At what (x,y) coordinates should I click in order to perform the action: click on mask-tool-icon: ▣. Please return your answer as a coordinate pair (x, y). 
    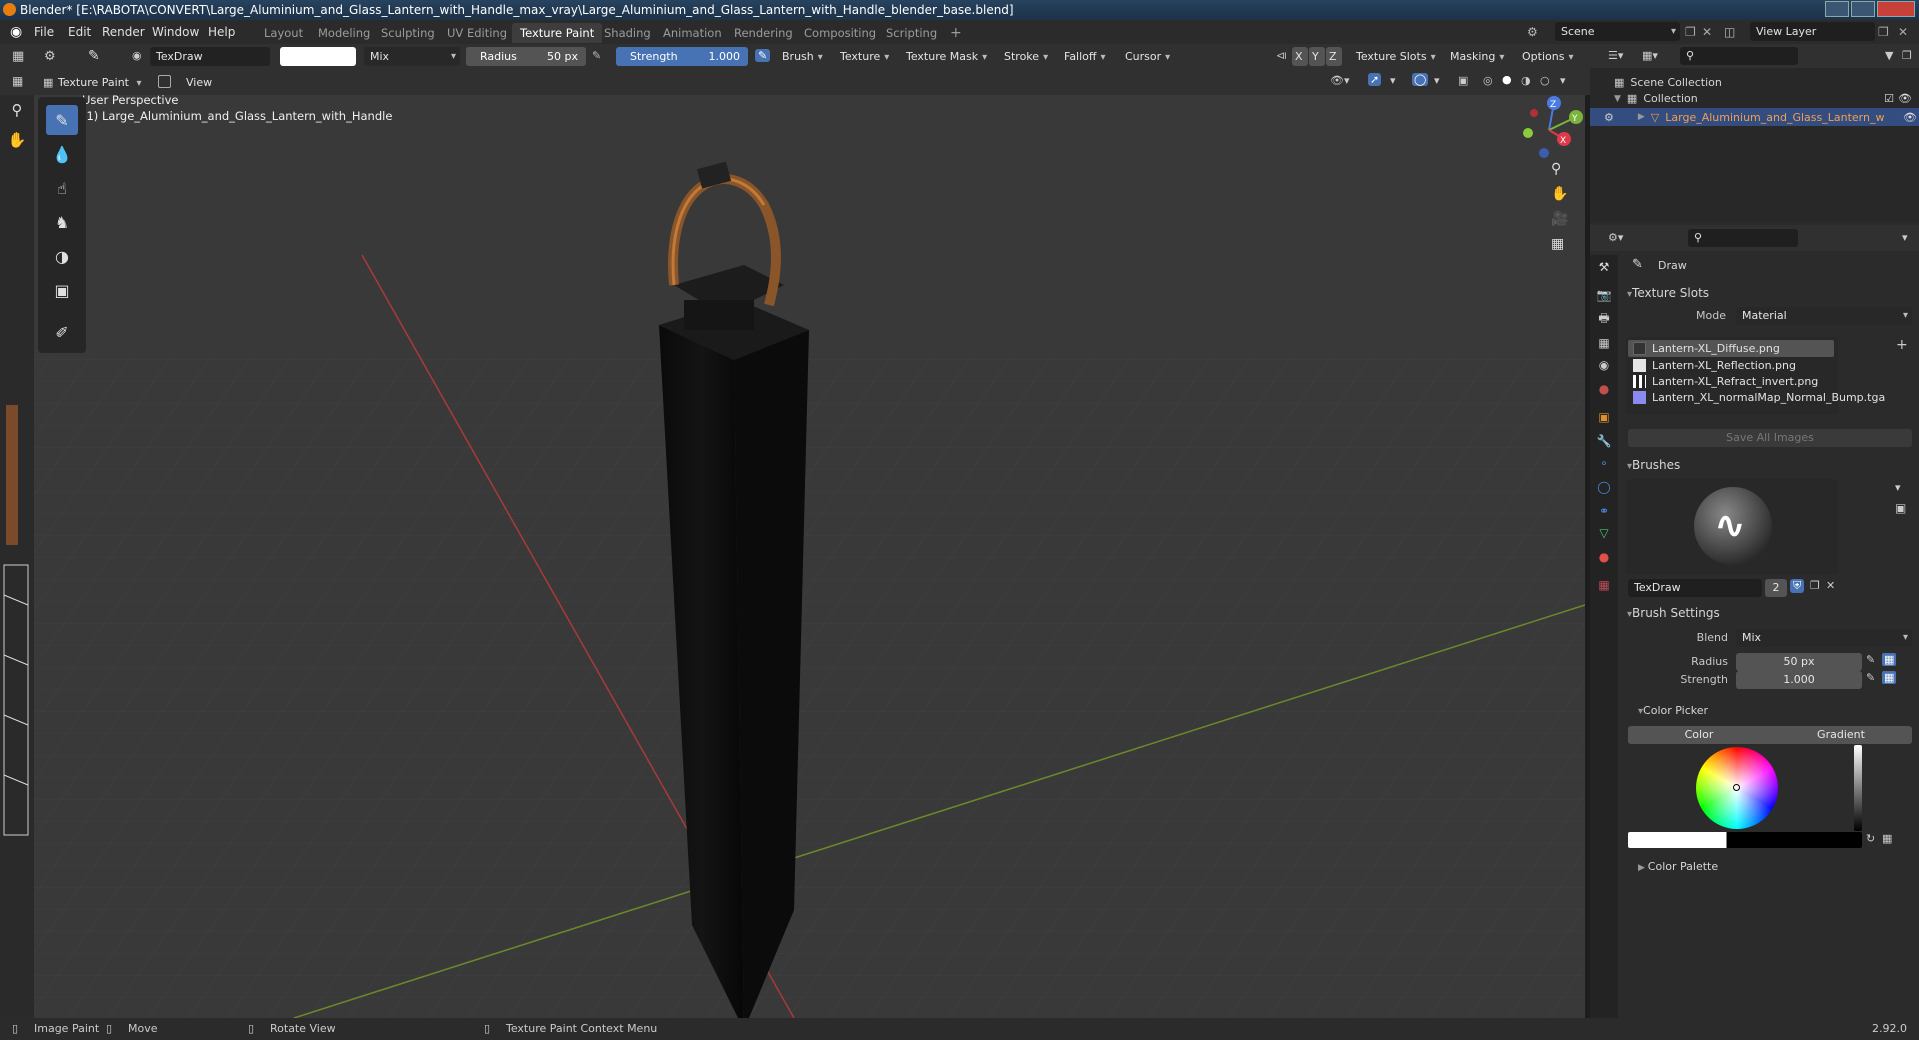
    Looking at the image, I should click on (62, 290).